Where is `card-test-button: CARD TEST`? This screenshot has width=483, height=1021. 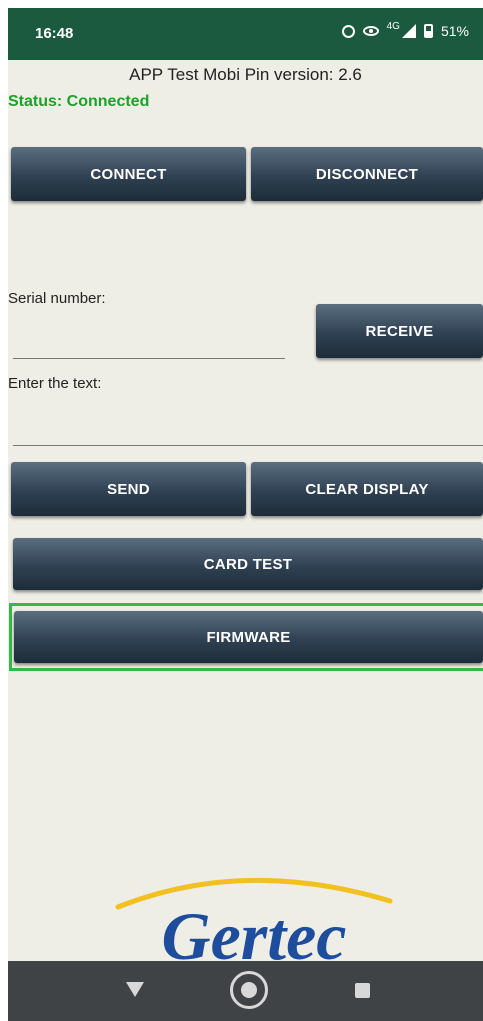
card-test-button: CARD TEST is located at coordinates (248, 564).